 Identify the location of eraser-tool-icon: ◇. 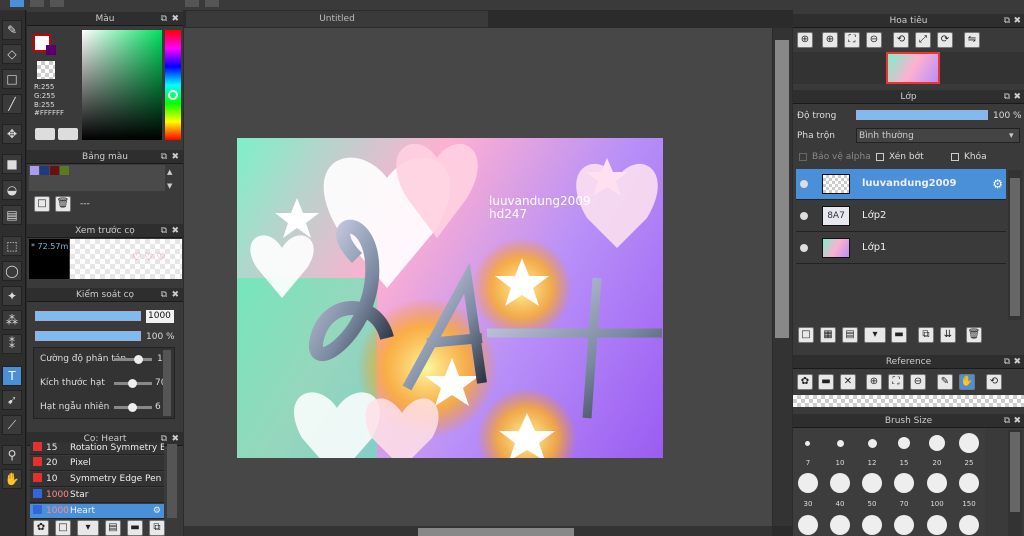
(12, 54).